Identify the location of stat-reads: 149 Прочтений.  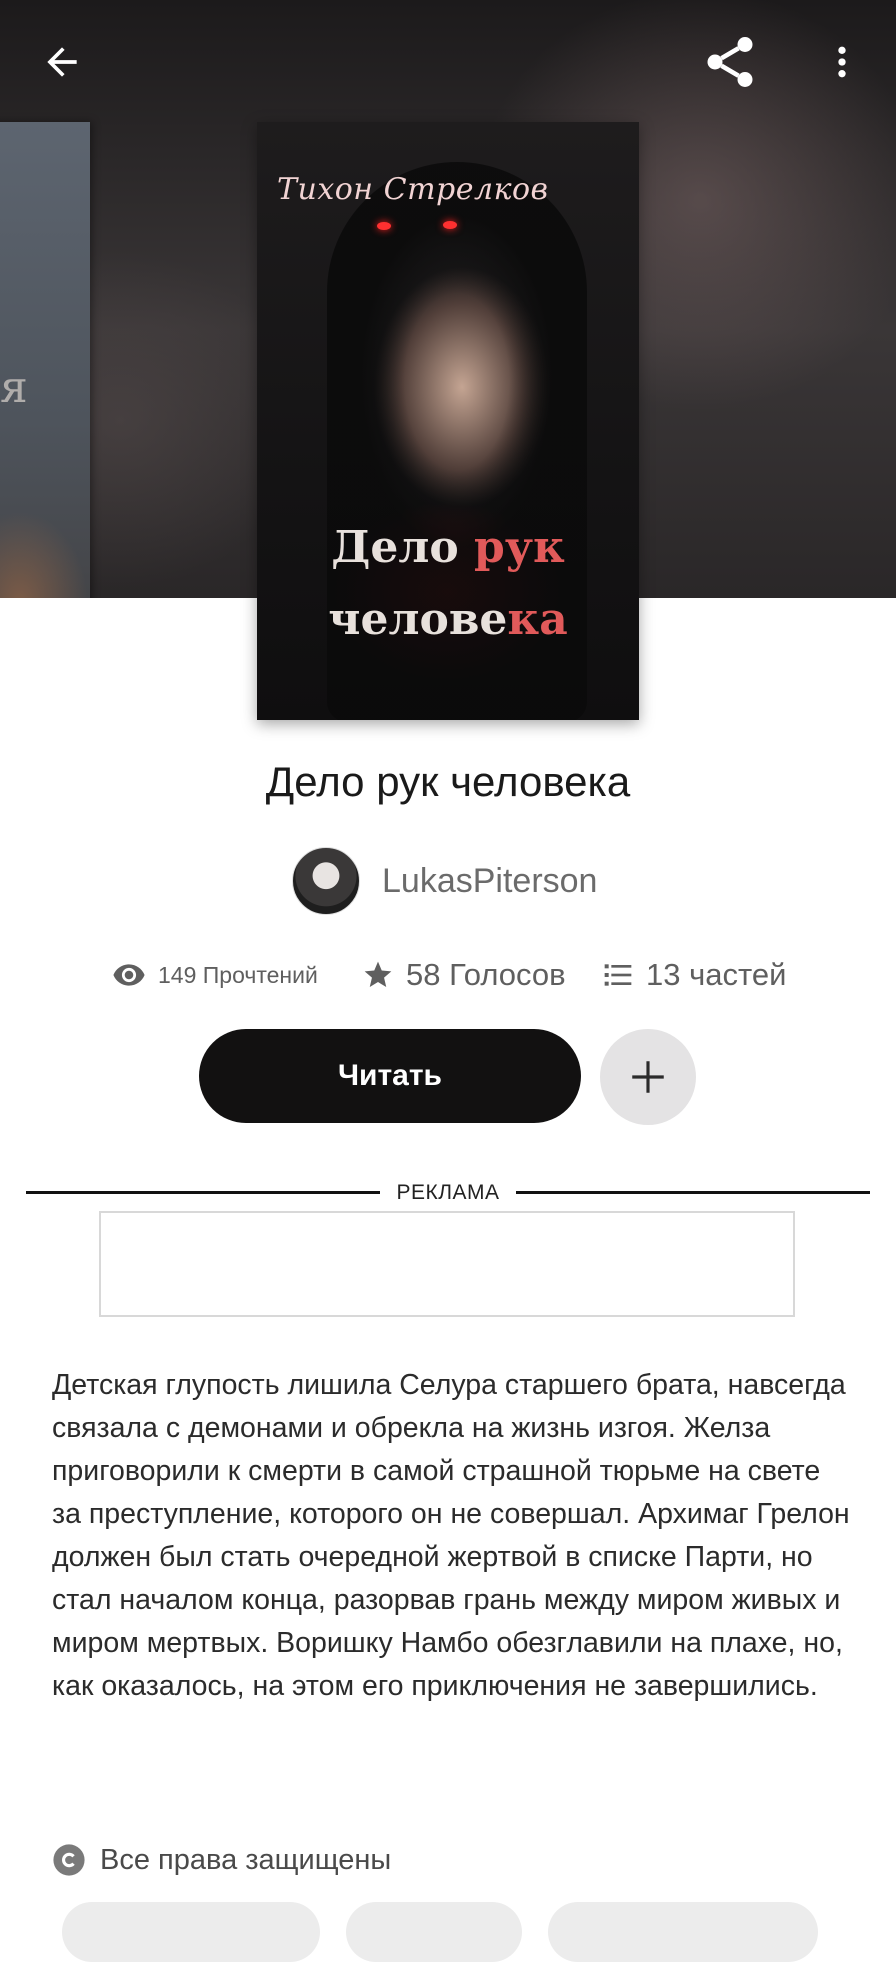
(215, 975).